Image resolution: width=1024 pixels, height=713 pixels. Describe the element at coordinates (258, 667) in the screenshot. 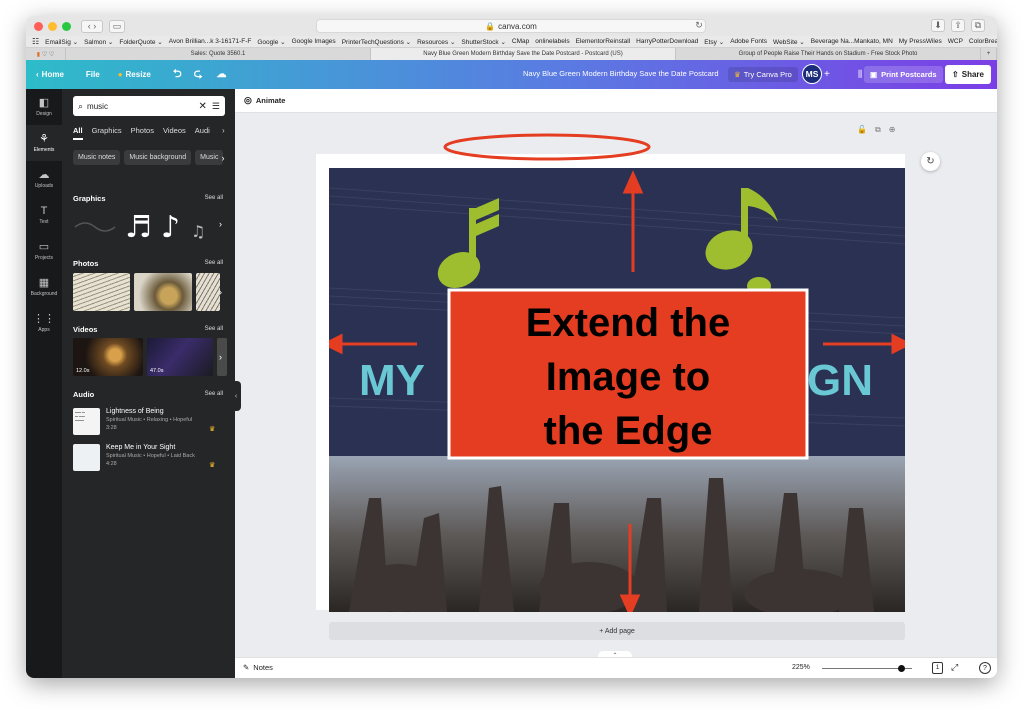

I see `notes-button: ✎ Notes` at that location.